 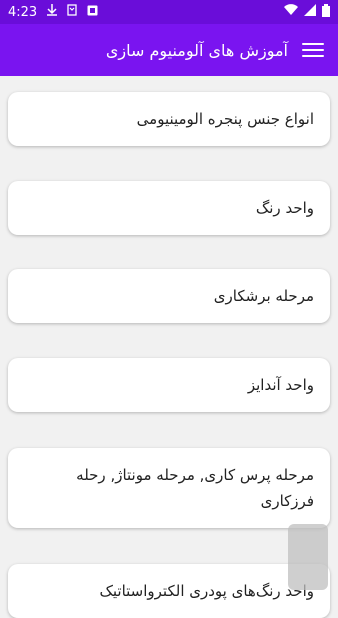 I want to click on bazaar-watermark-logo, so click(x=308, y=557).